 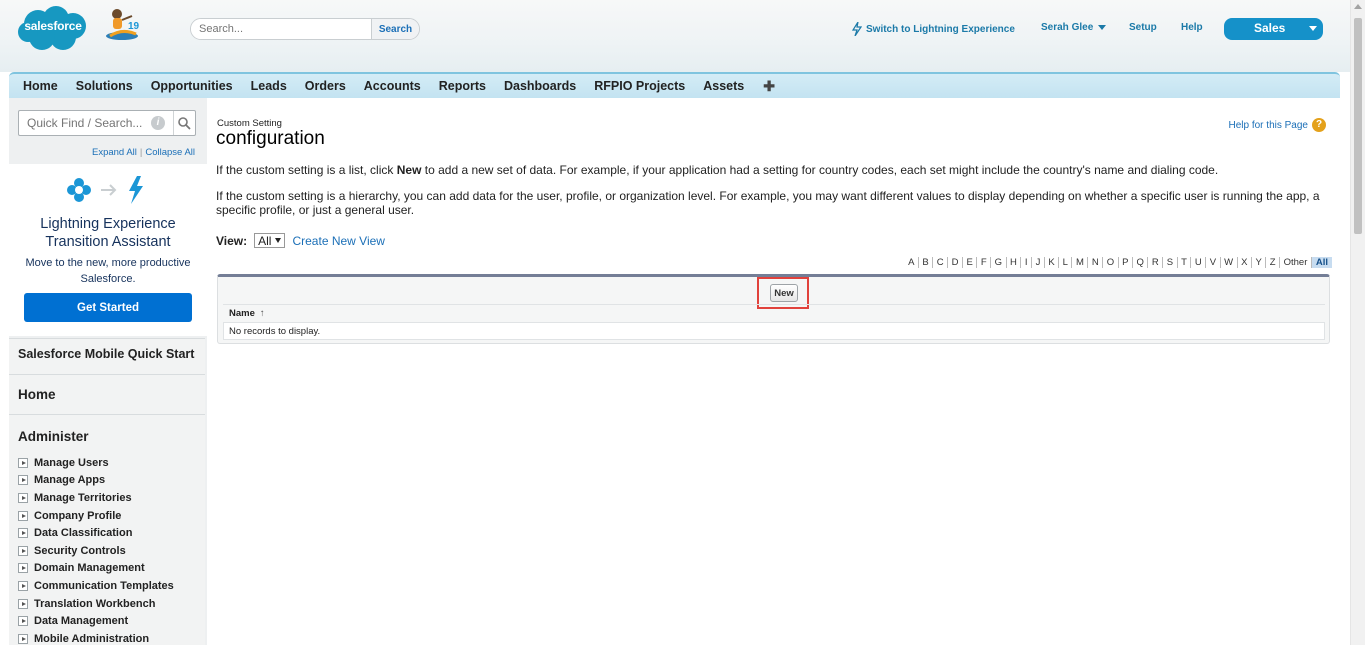 What do you see at coordinates (409, 170) in the screenshot?
I see `new-keyword: New` at bounding box center [409, 170].